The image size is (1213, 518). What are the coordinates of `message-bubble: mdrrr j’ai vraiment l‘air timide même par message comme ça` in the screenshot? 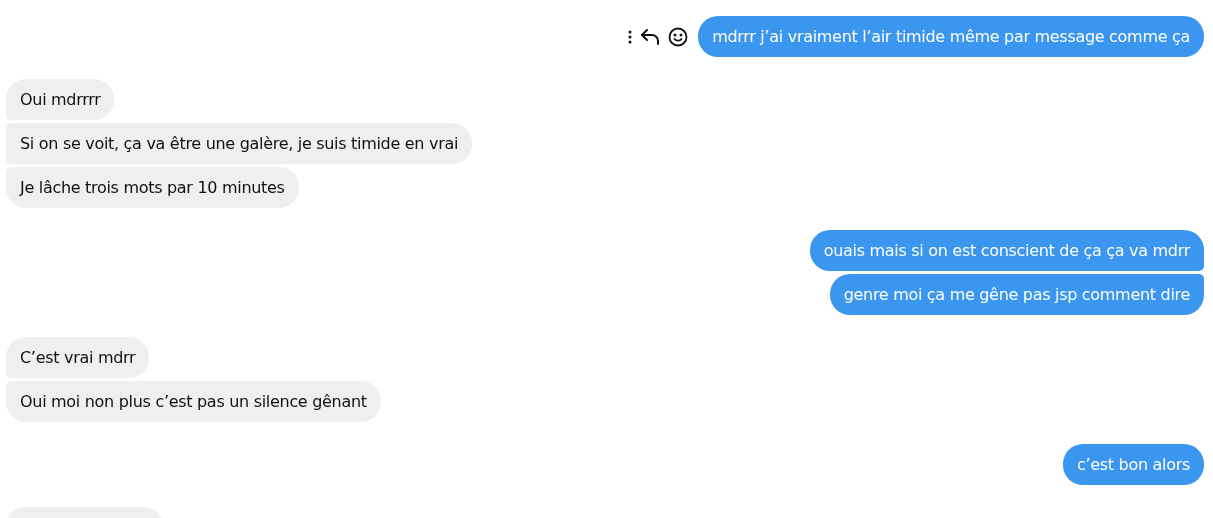 It's located at (951, 36).